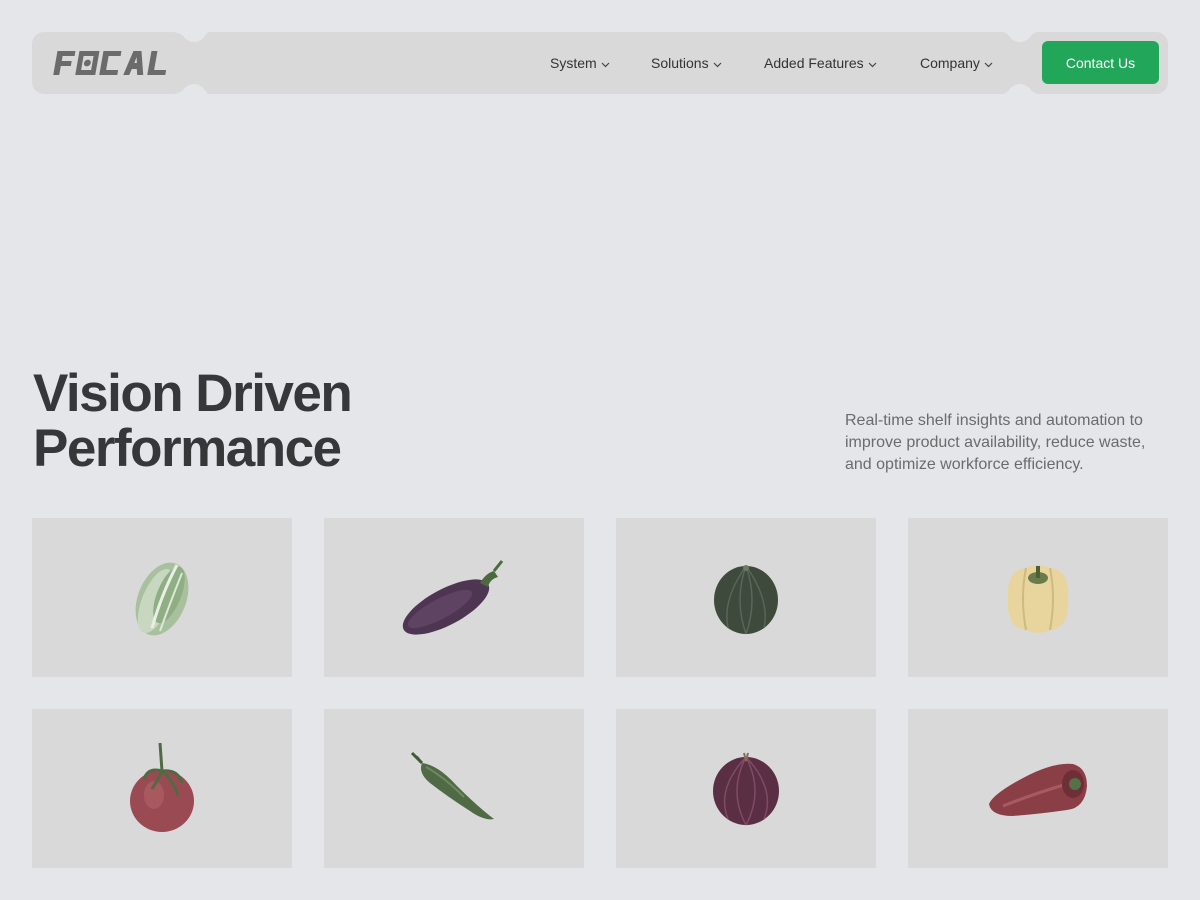 This screenshot has width=1200, height=900. I want to click on product-tile-eggplant, so click(454, 597).